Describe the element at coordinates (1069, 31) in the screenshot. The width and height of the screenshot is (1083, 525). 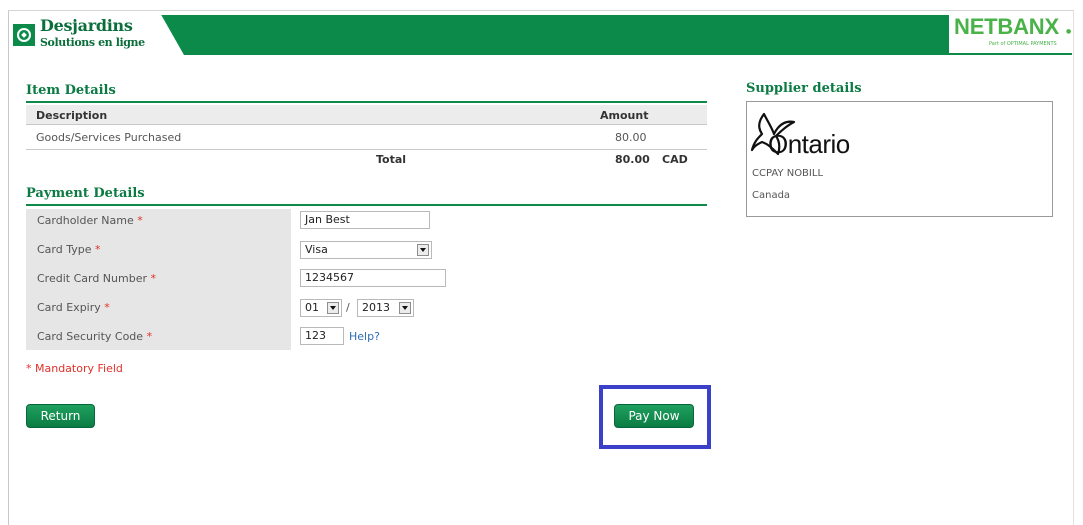
I see `registered-mark-icon: ●` at that location.